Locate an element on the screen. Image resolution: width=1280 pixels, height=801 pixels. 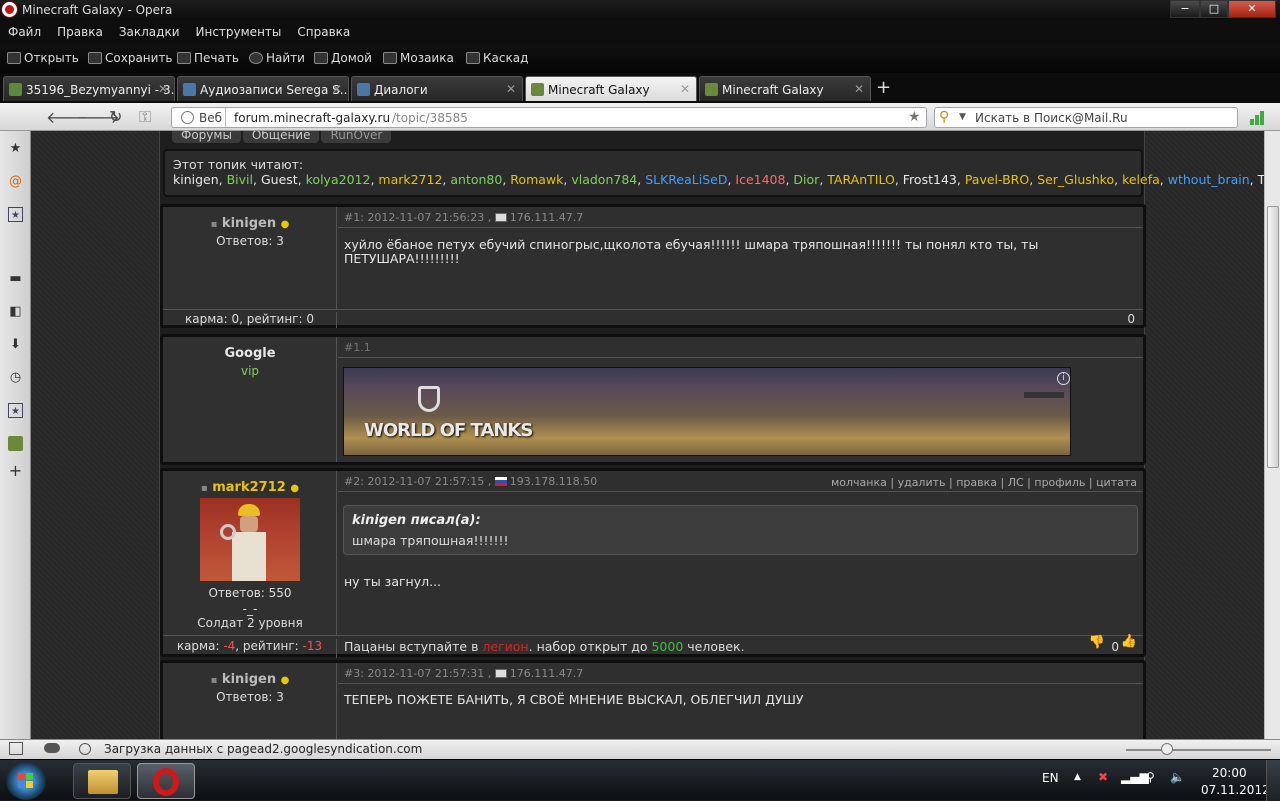
reader-user: wthout_brain is located at coordinates (1209, 179).